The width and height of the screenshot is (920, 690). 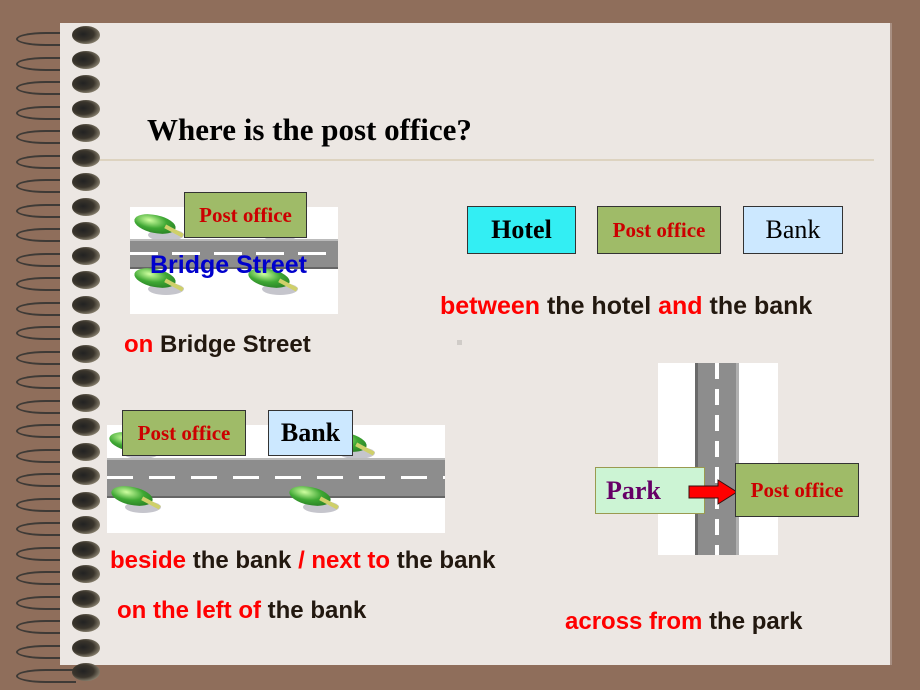 What do you see at coordinates (713, 492) in the screenshot?
I see `right-arrow-icon` at bounding box center [713, 492].